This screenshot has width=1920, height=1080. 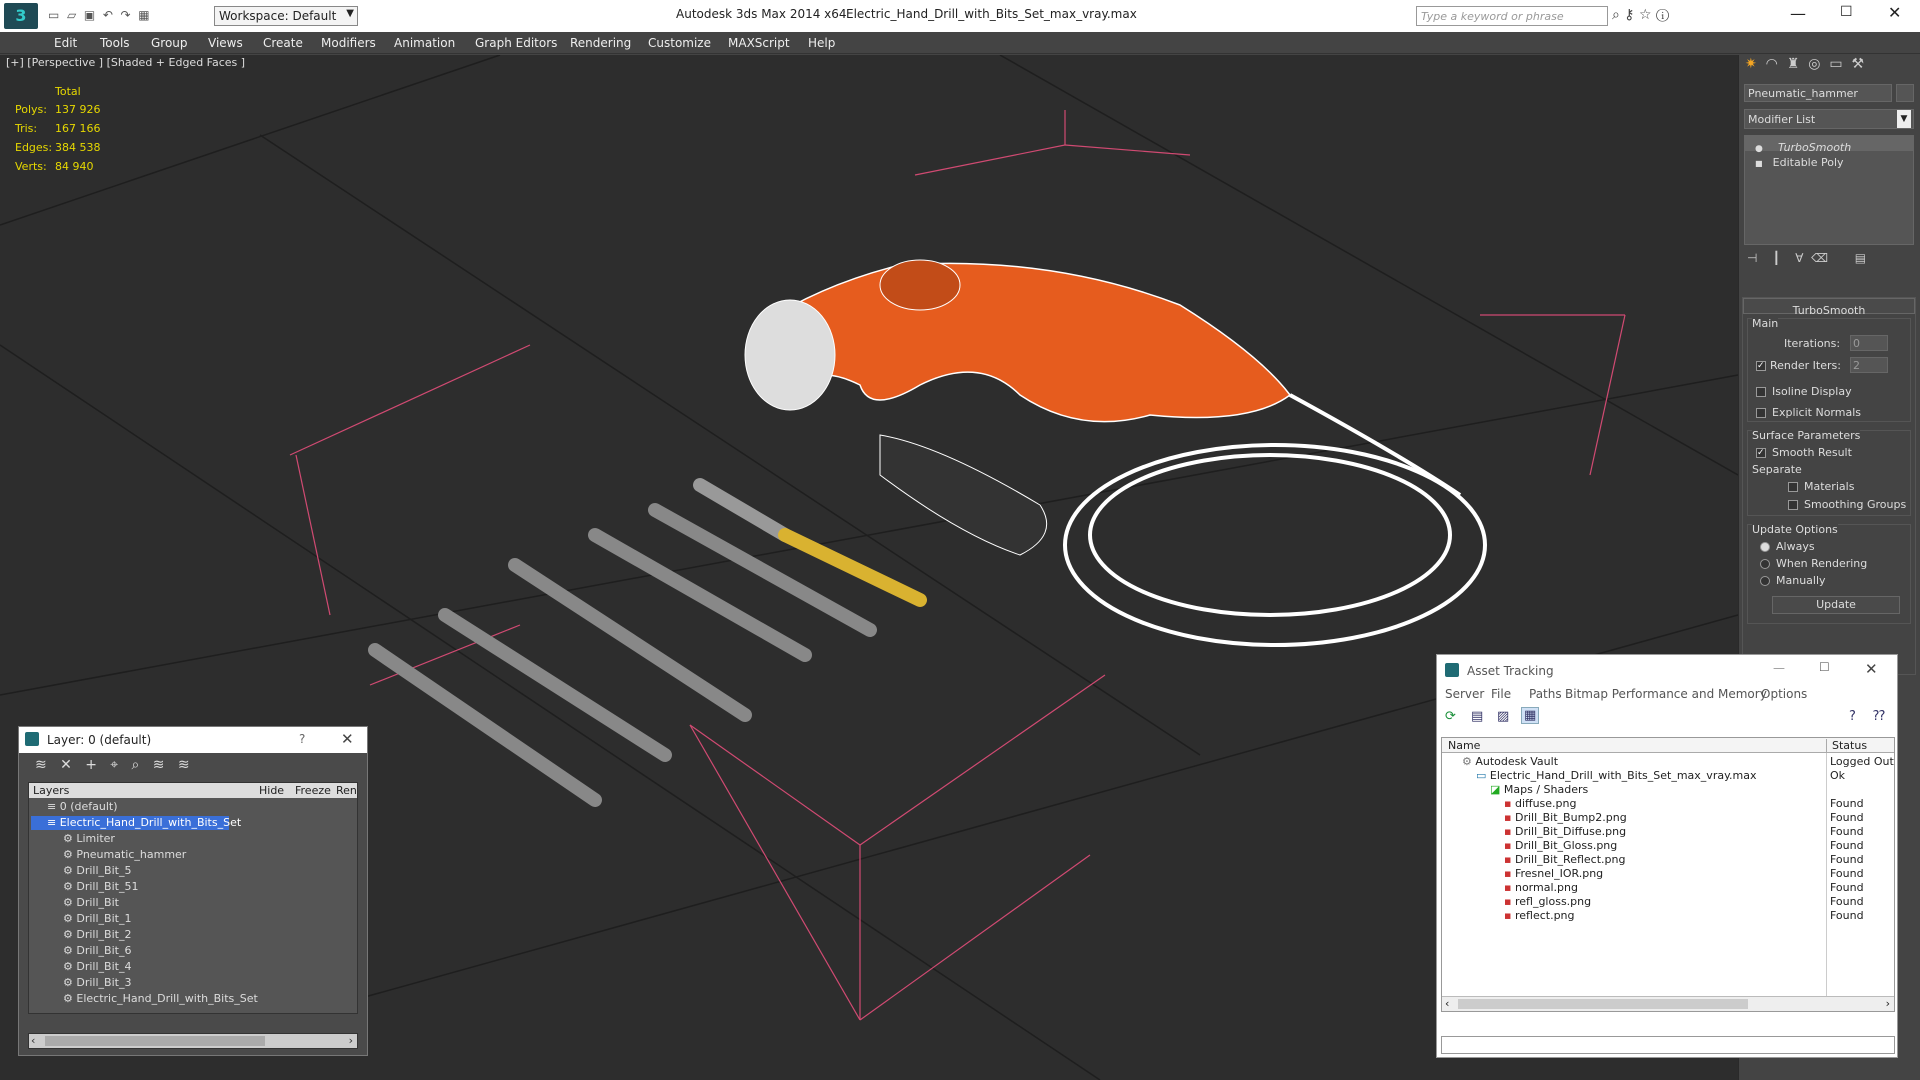 I want to click on status-column-header: Status, so click(x=1861, y=745).